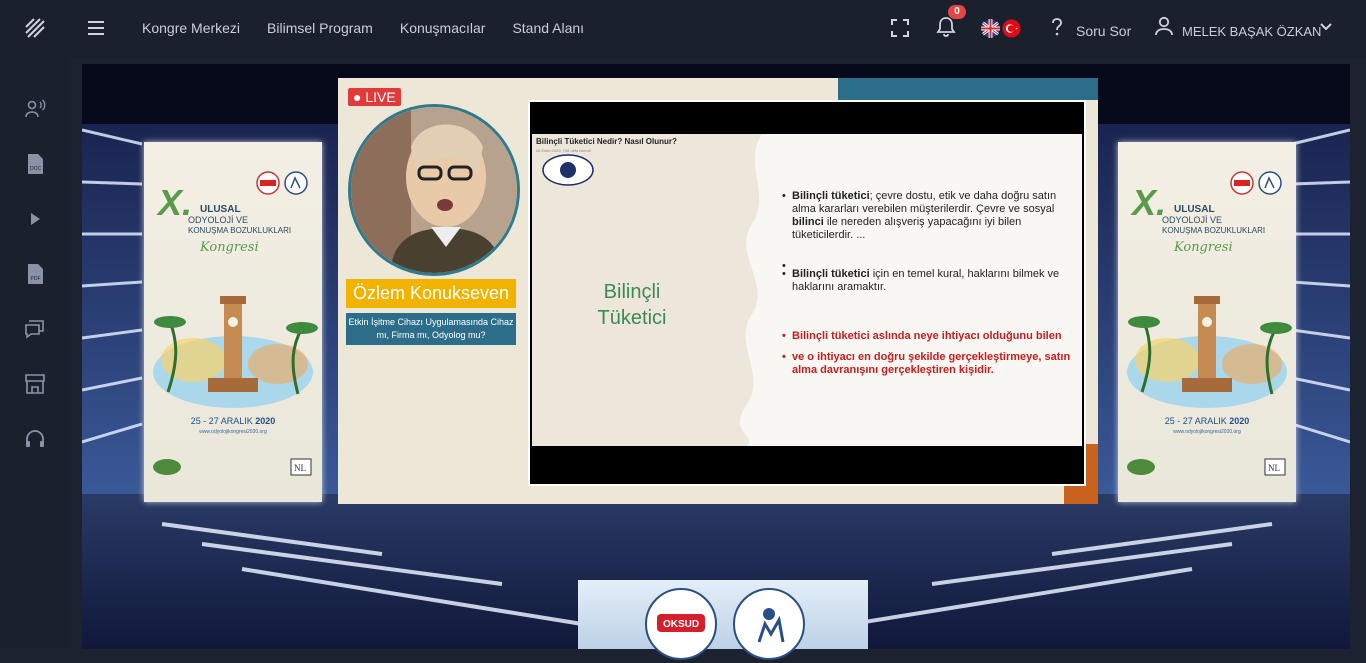 The image size is (1366, 663). Describe the element at coordinates (1209, 352) in the screenshot. I see `banner-clock-tower-right-illustration` at that location.